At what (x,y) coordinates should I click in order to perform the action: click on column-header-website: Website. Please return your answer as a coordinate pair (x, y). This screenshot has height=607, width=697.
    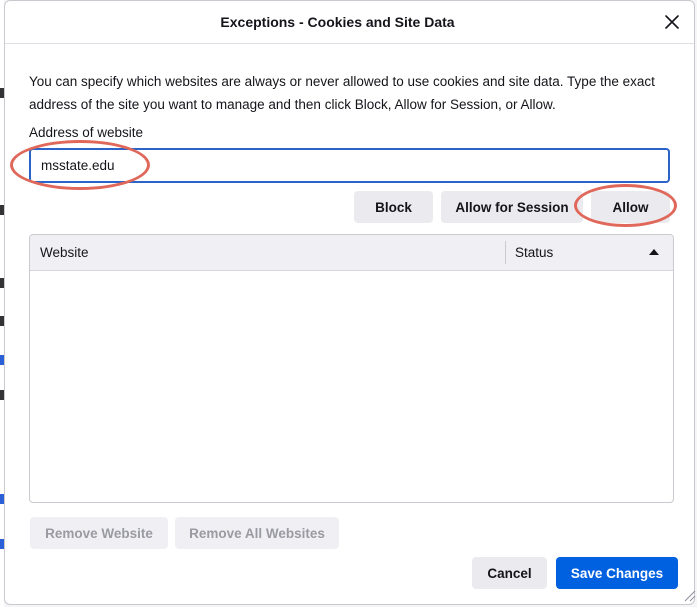
    Looking at the image, I should click on (64, 252).